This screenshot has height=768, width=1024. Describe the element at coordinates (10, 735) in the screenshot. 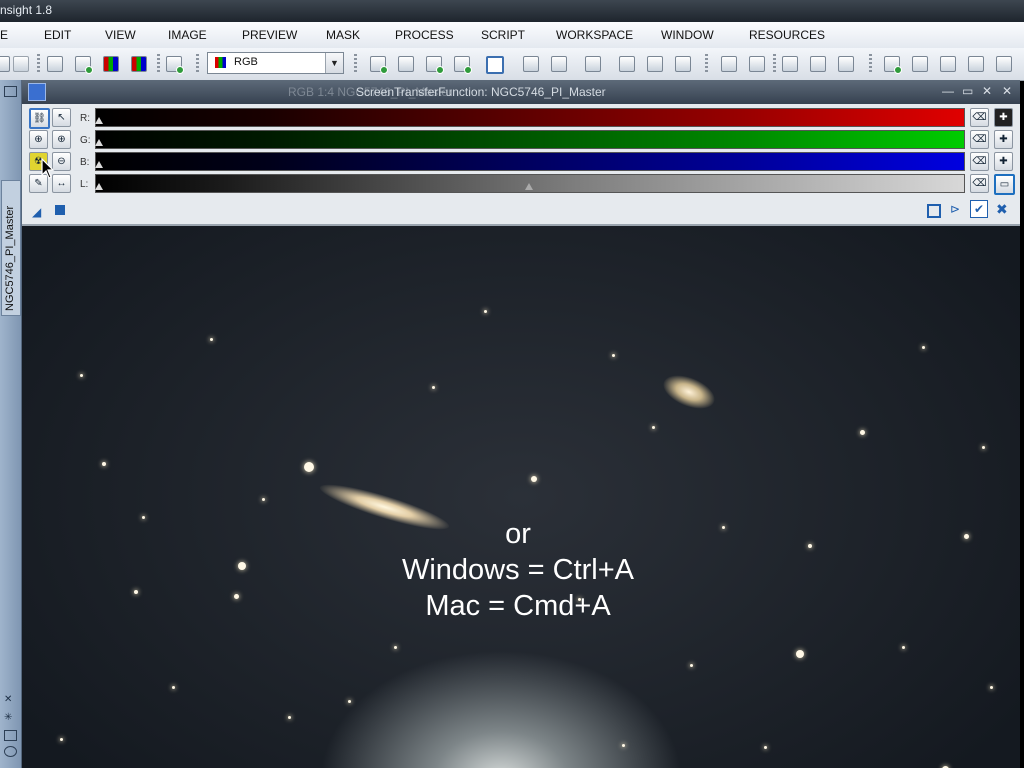

I see `restore-icon` at that location.